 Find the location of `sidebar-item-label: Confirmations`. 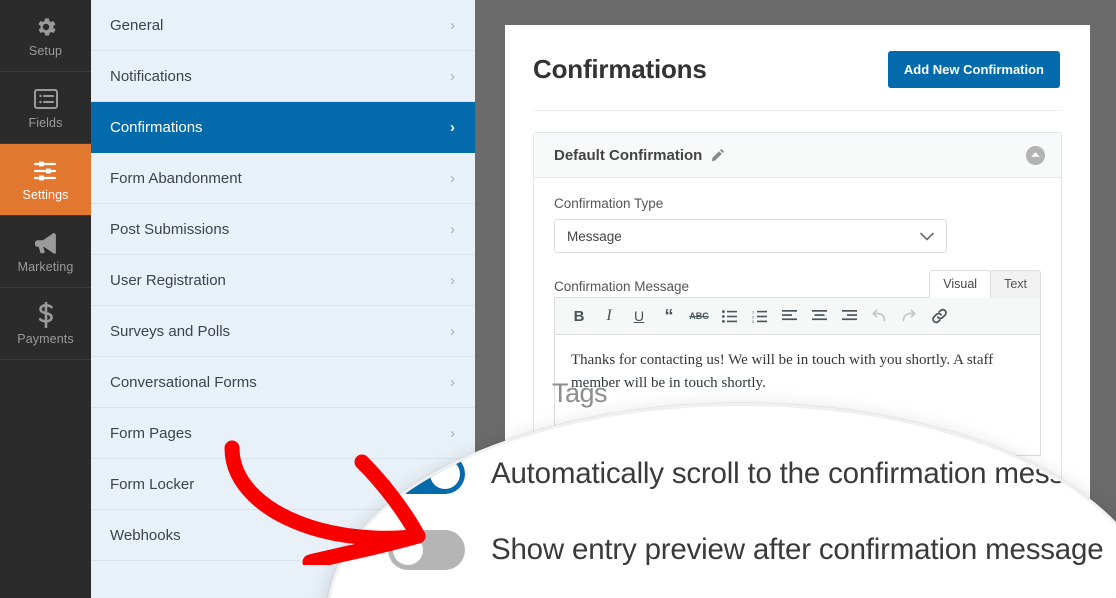

sidebar-item-label: Confirmations is located at coordinates (156, 127).